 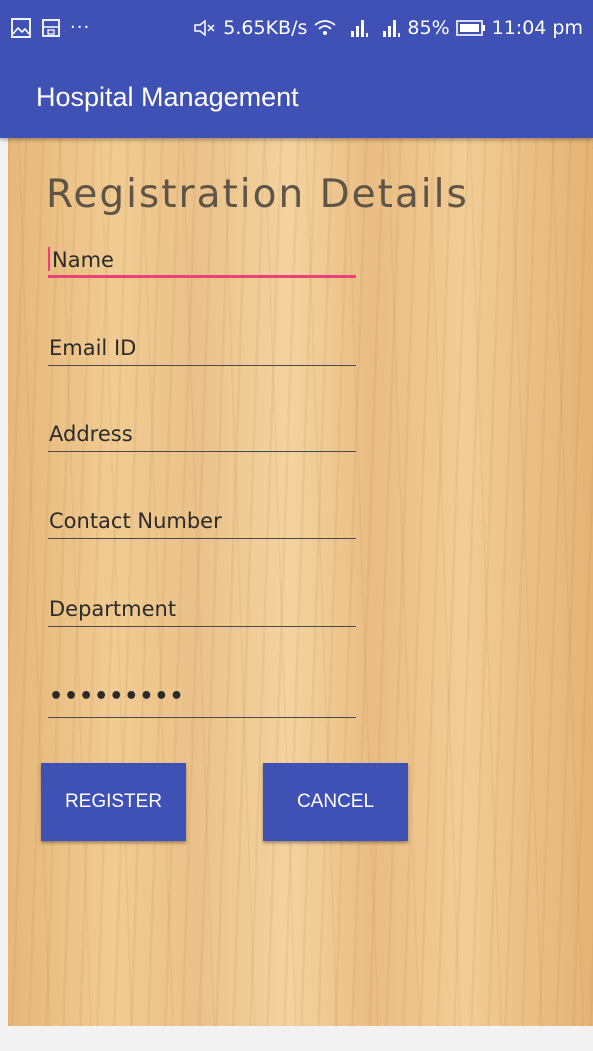 I want to click on status-bar-left: ···, so click(x=50, y=28).